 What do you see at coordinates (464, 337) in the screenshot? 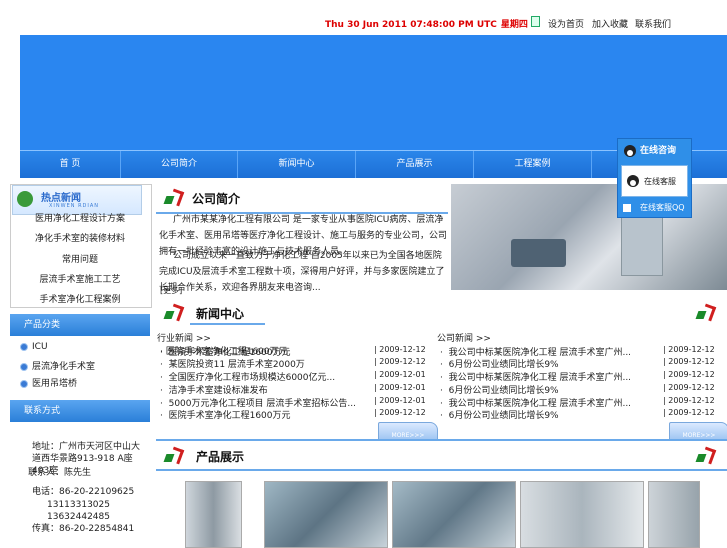
I see `right-news-heading: 公司新闻 >>` at bounding box center [464, 337].